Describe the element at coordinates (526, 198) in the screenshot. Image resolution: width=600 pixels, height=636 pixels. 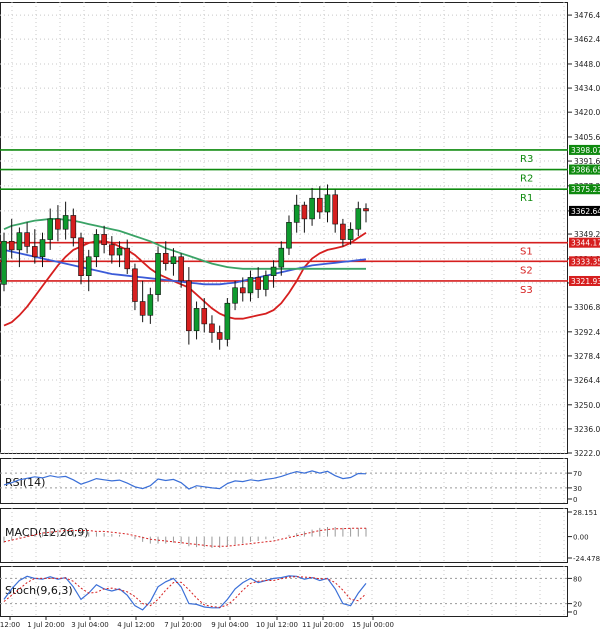
I see `level-label-r1: R1` at that location.